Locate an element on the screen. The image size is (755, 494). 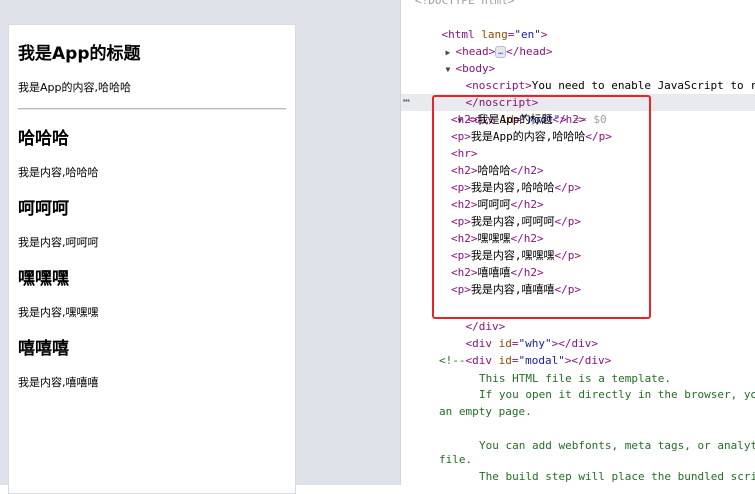
tag-text: </div> is located at coordinates (591, 360).